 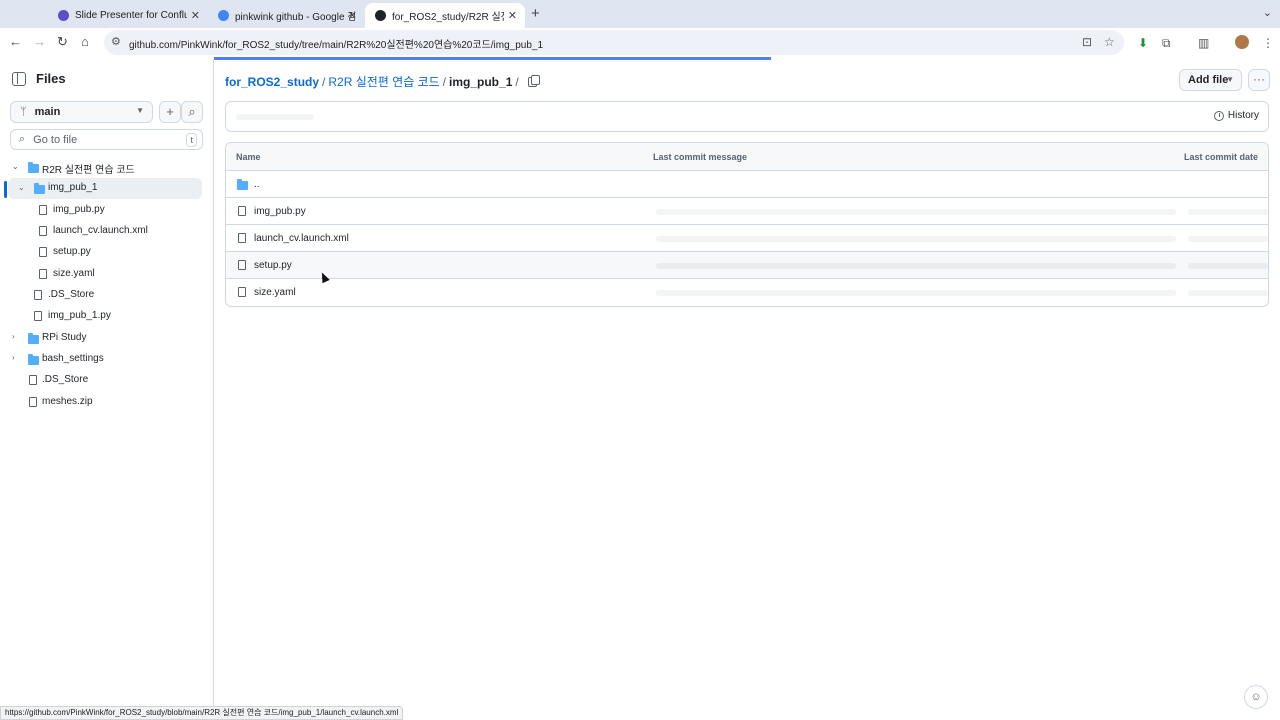 What do you see at coordinates (747, 292) in the screenshot?
I see `table-row: size.yaml` at bounding box center [747, 292].